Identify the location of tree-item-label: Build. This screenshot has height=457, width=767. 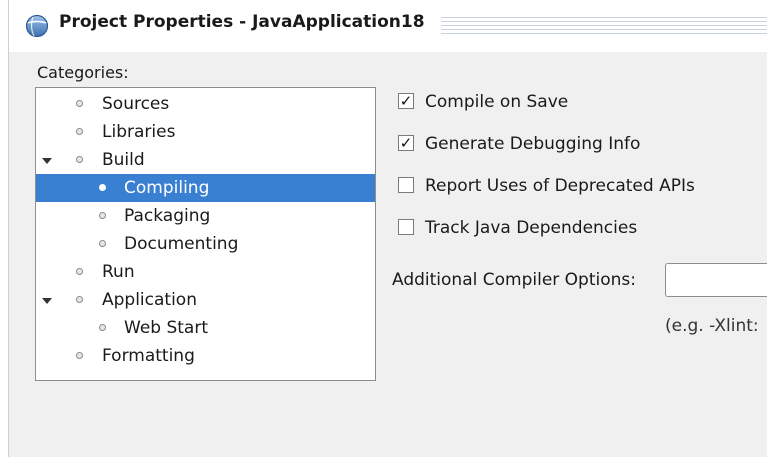
(123, 160).